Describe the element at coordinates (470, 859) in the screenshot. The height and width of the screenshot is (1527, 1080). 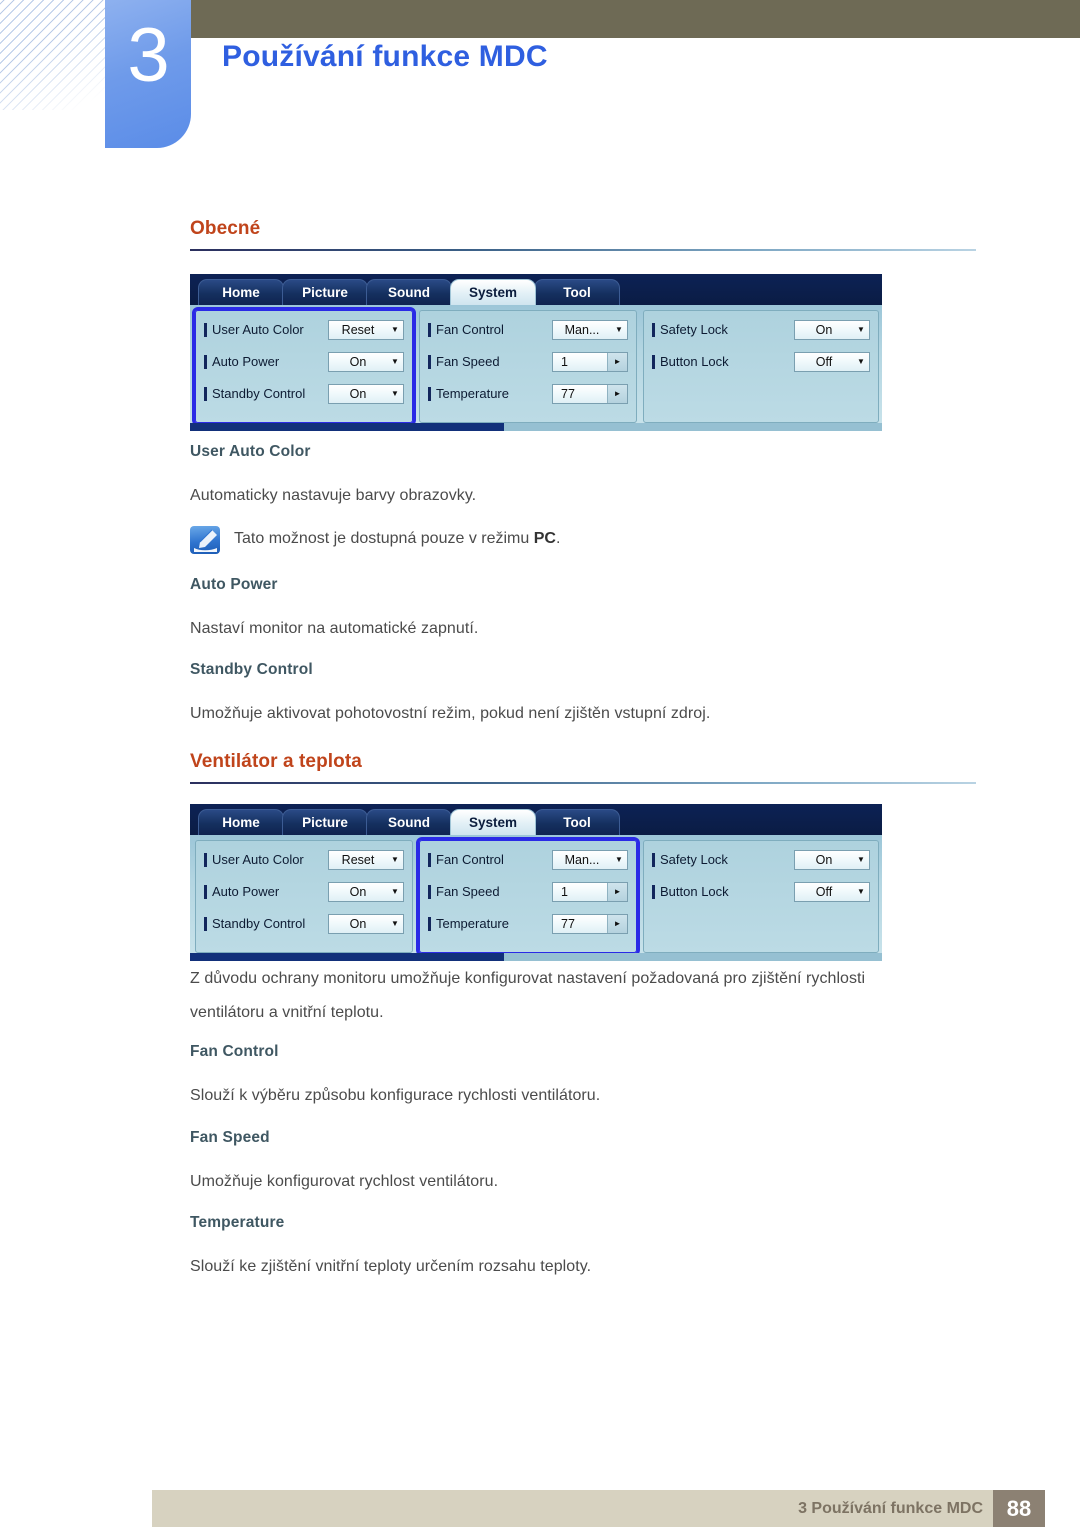
I see `mdc-label-fan-control: Fan Control` at that location.